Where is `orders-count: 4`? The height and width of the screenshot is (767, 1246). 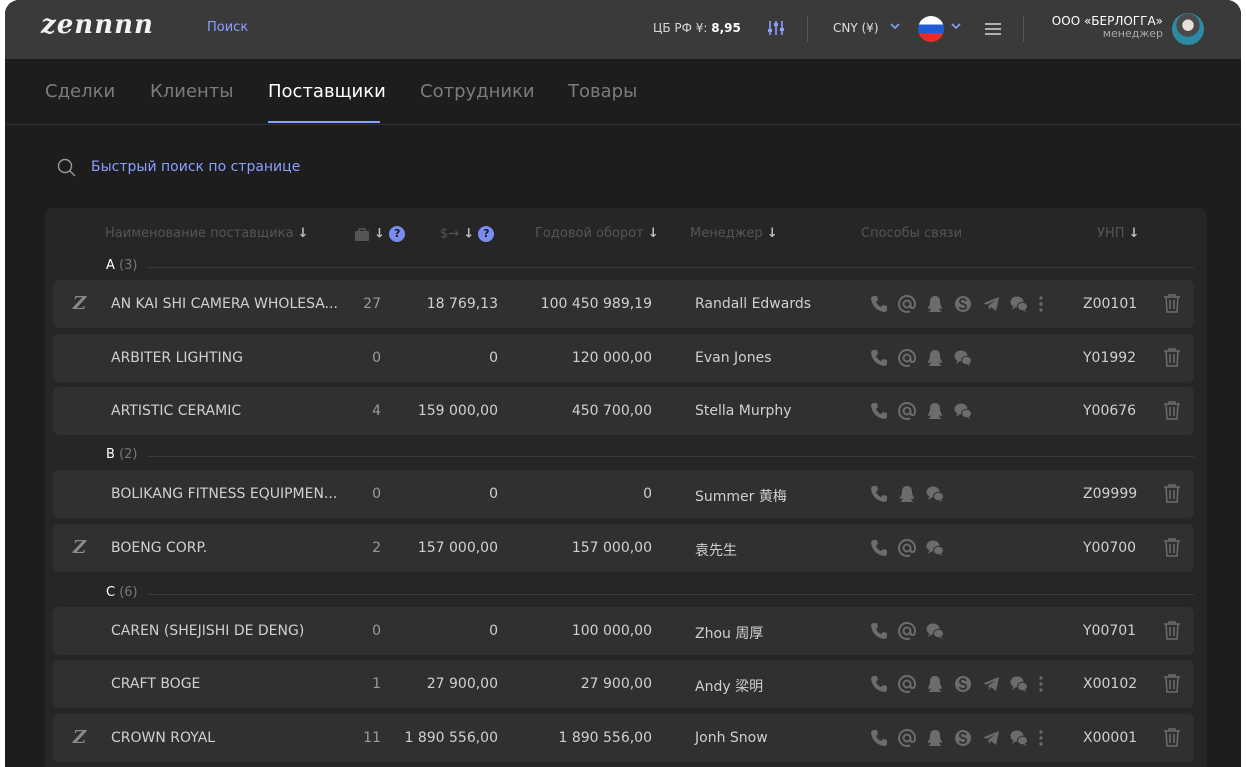 orders-count: 4 is located at coordinates (376, 411).